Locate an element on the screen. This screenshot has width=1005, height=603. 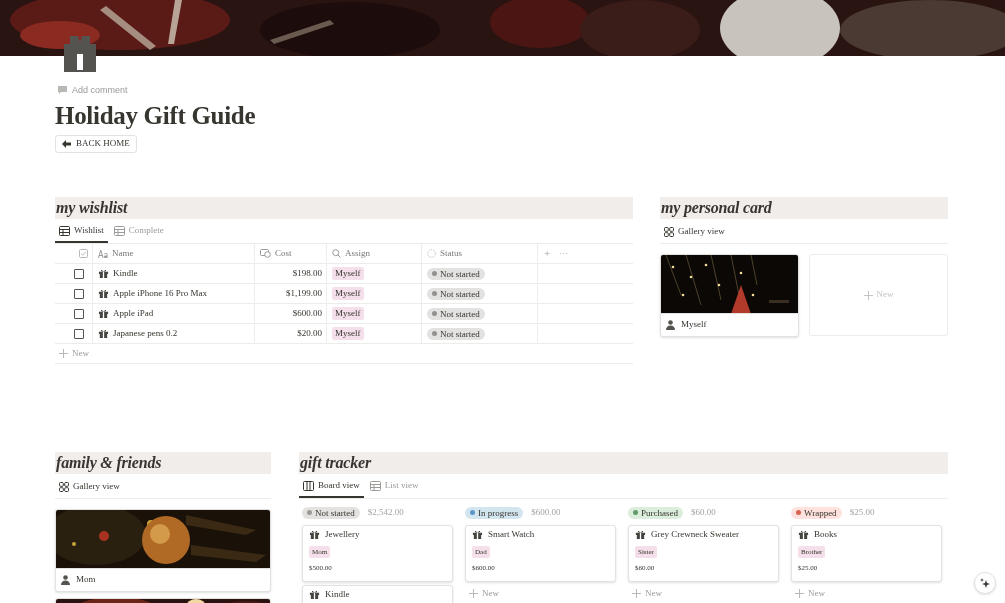
text-type-icon is located at coordinates (103, 253).